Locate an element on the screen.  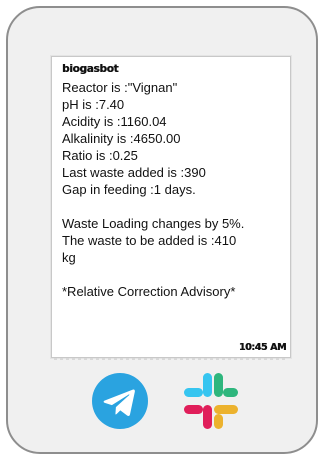
message-line-reactor: Reactor is :"Vignan" is located at coordinates (120, 87).